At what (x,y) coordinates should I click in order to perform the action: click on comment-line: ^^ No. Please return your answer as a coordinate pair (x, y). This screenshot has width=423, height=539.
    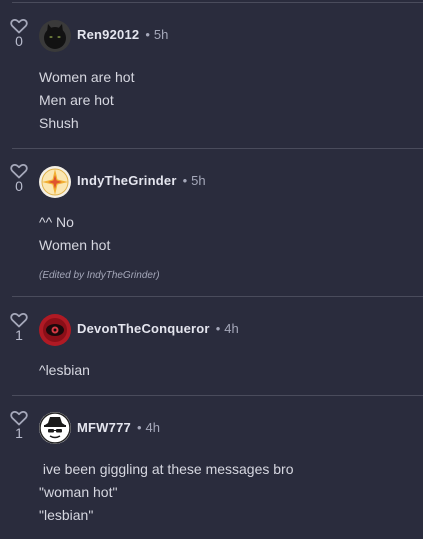
    Looking at the image, I should click on (56, 222).